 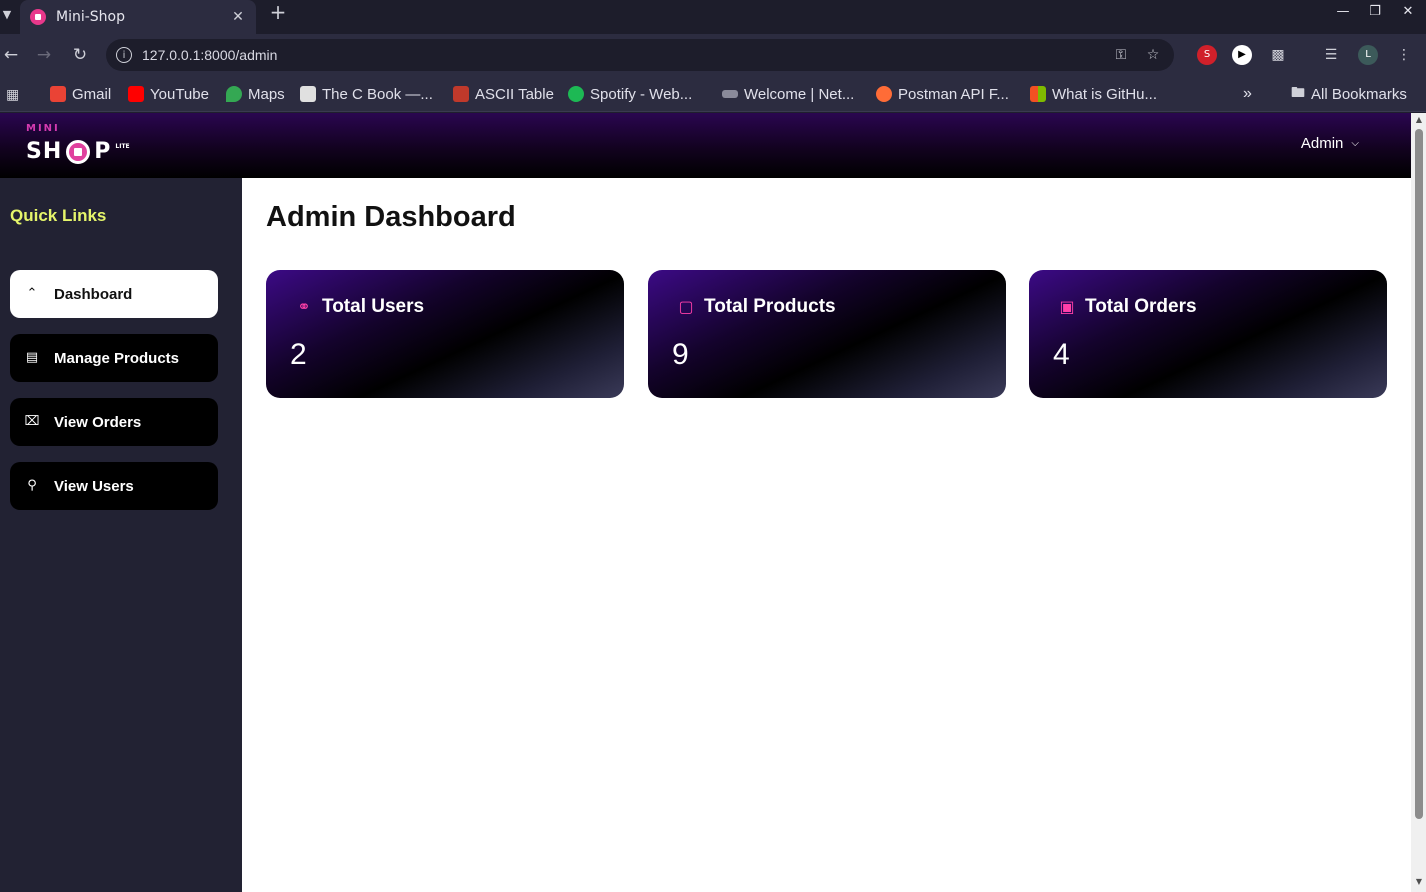 What do you see at coordinates (1121, 55) in the screenshot?
I see `password-key-icon: ⚿` at bounding box center [1121, 55].